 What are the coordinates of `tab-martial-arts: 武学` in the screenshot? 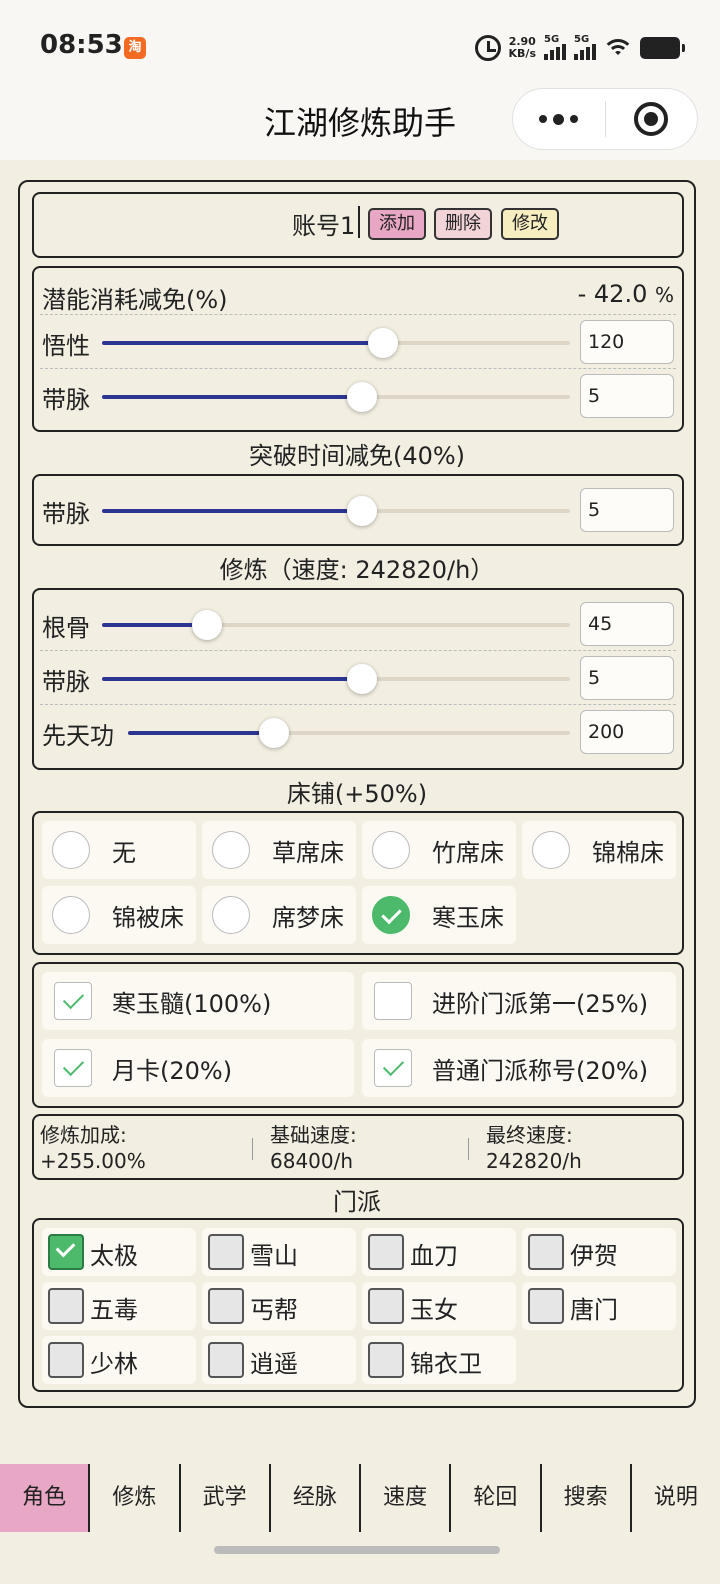 It's located at (226, 1498).